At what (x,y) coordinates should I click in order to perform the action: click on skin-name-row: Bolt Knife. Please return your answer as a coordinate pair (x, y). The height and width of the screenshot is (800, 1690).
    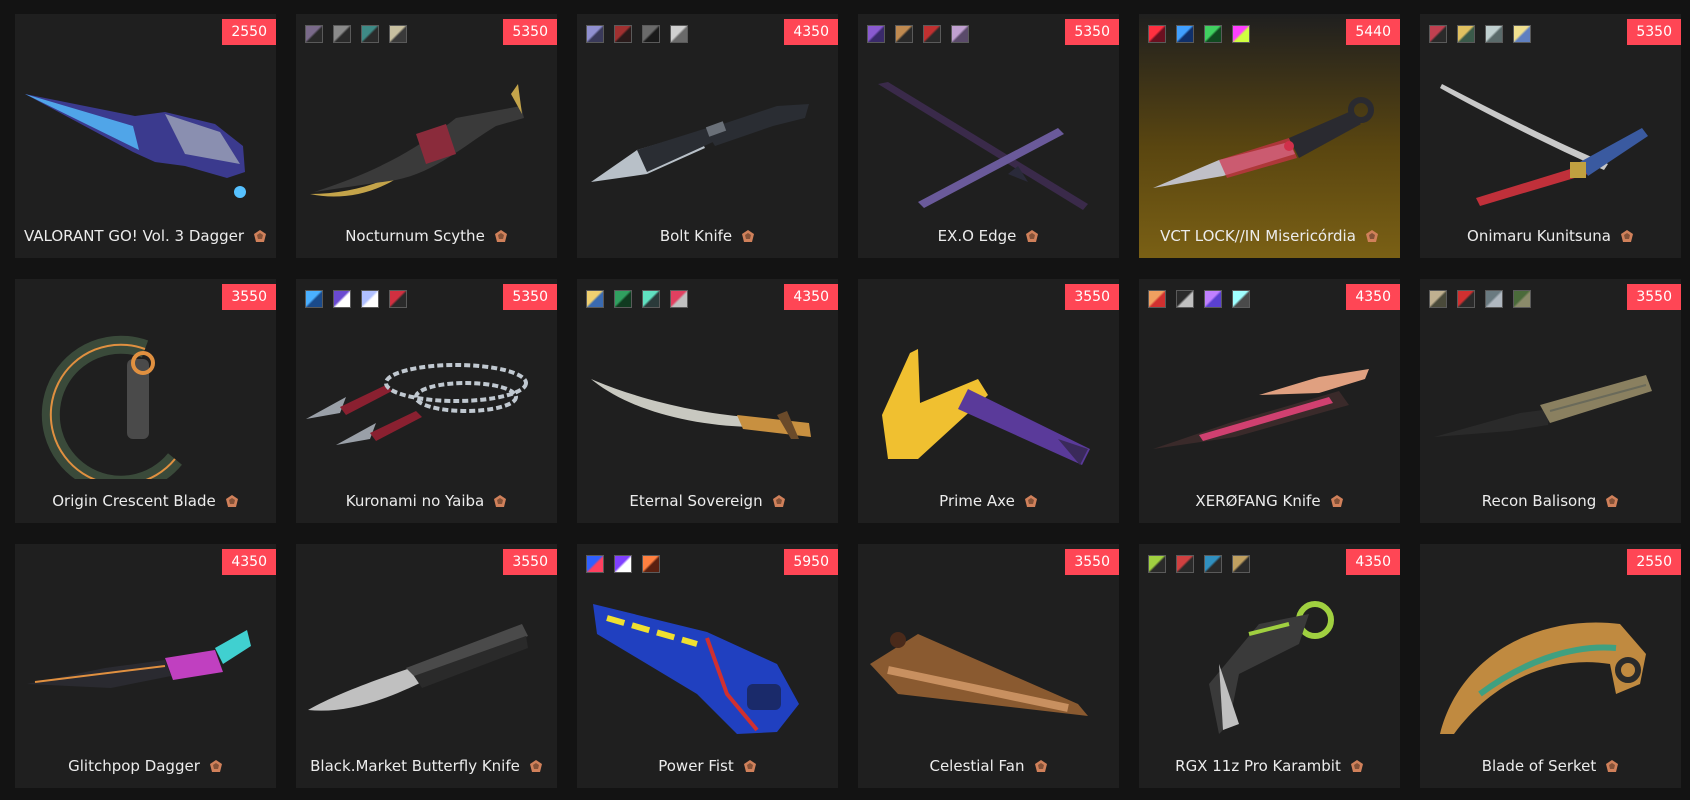
    Looking at the image, I should click on (707, 236).